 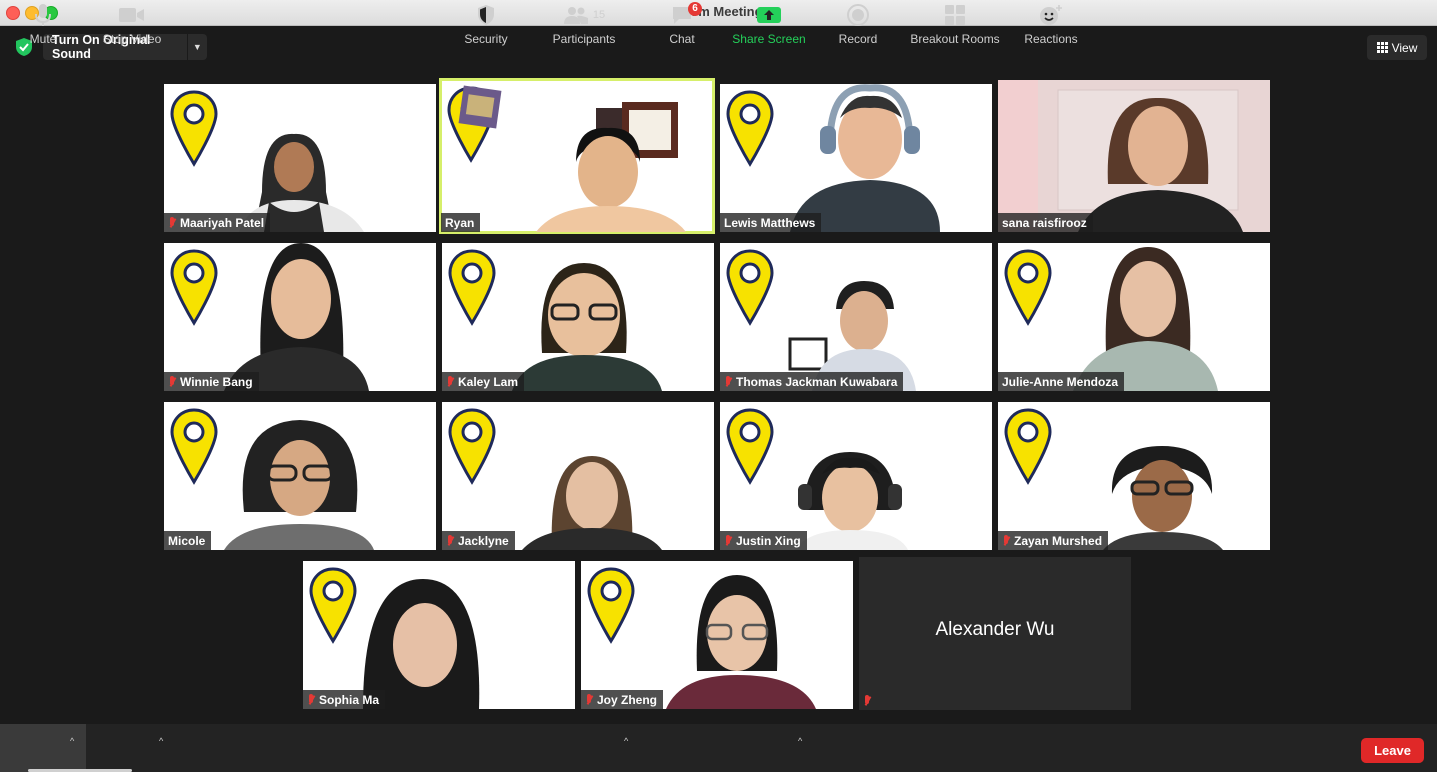 What do you see at coordinates (1134, 317) in the screenshot?
I see `participant-tile: Julie-Anne Mendoza` at bounding box center [1134, 317].